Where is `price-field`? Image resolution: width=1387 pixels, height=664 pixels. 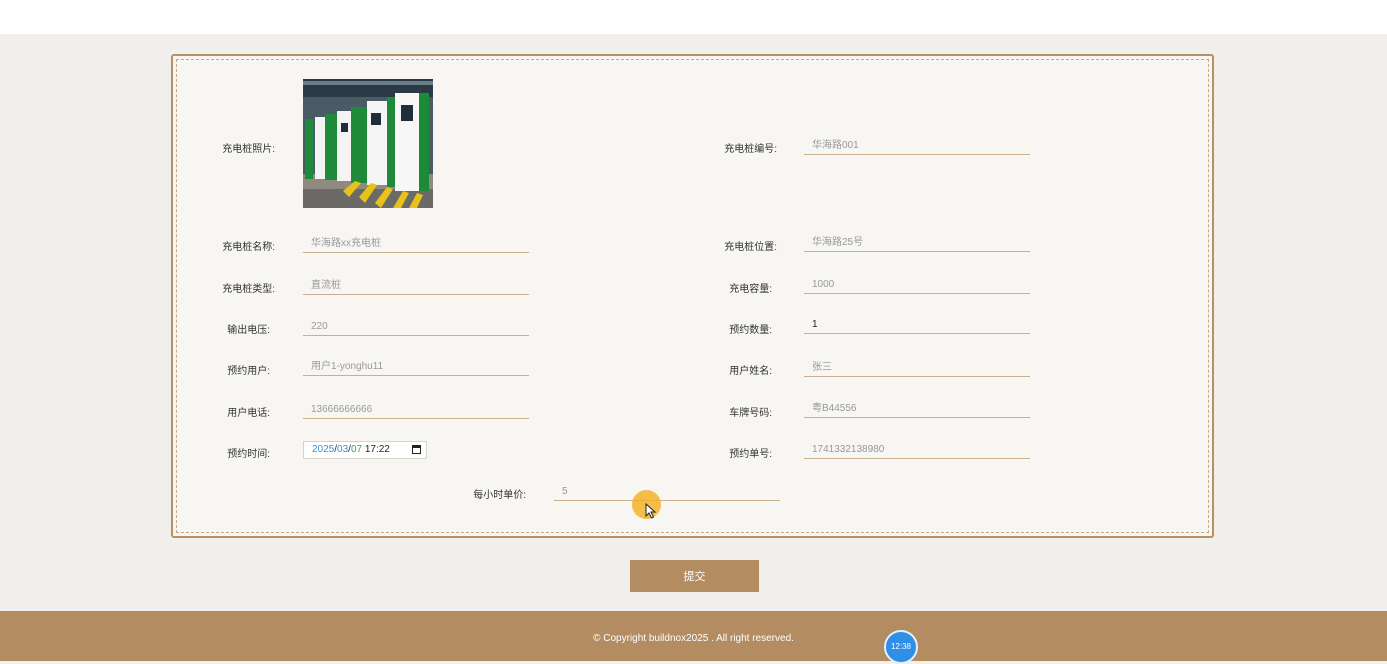
price-field is located at coordinates (667, 492).